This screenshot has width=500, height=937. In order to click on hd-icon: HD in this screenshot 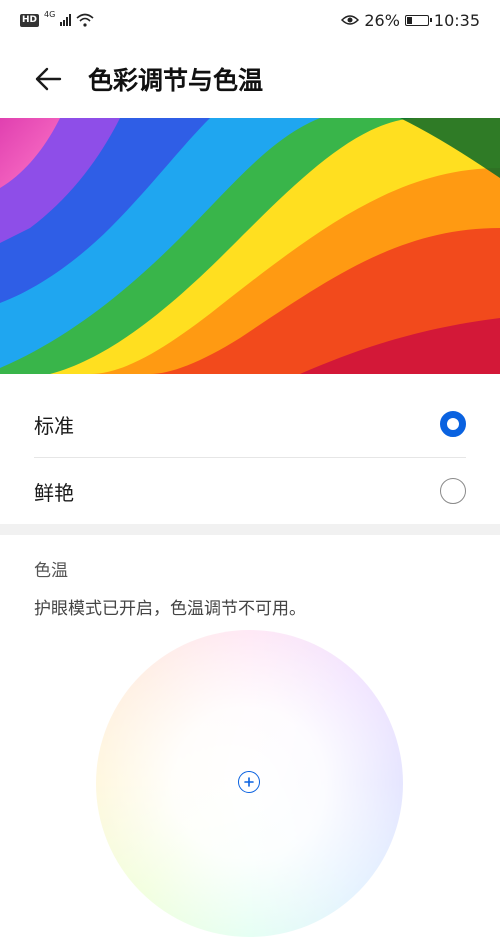, I will do `click(30, 20)`.